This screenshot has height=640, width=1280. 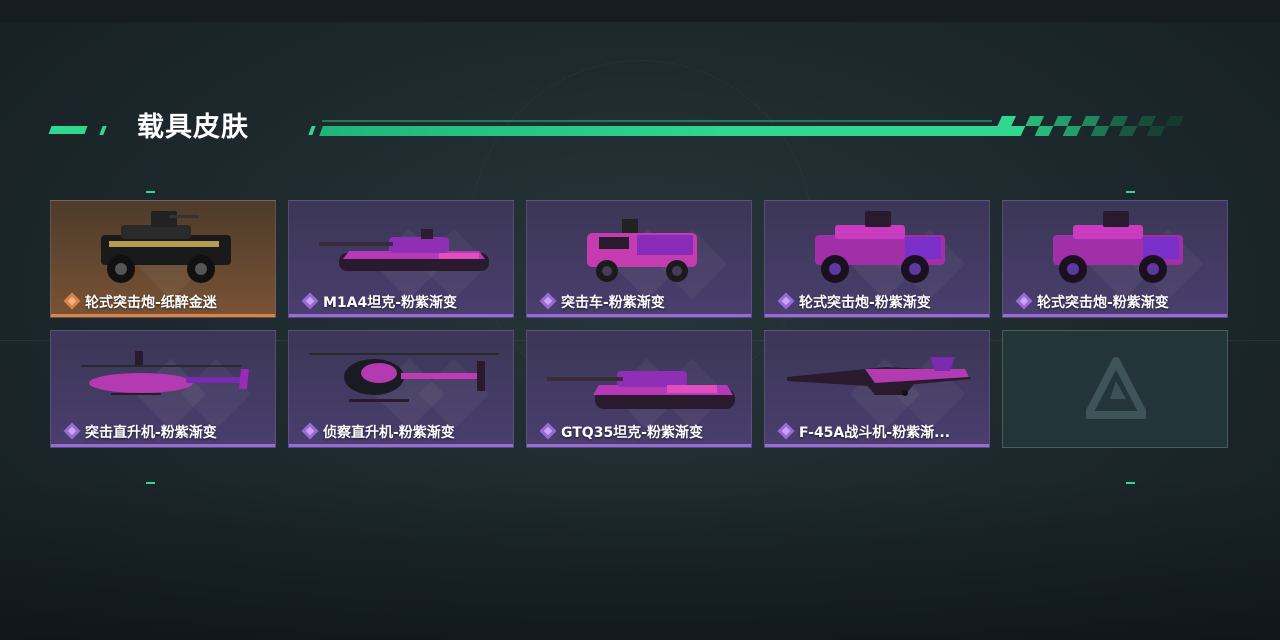 I want to click on skin-card: 突击直升机-粉紫渐变, so click(x=163, y=389).